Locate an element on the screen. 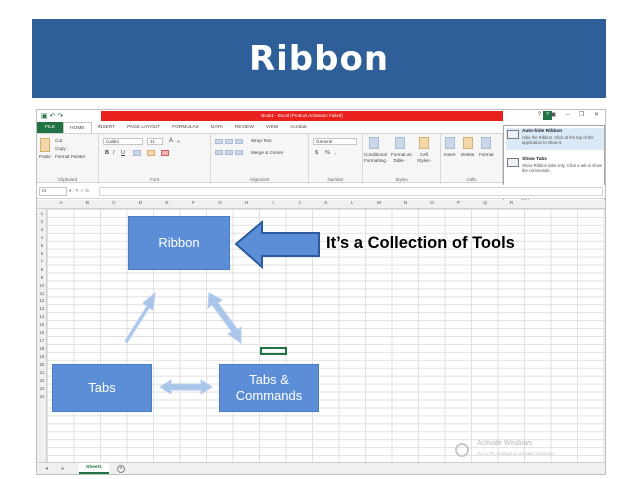  format-cells-button: Format is located at coordinates (486, 154).